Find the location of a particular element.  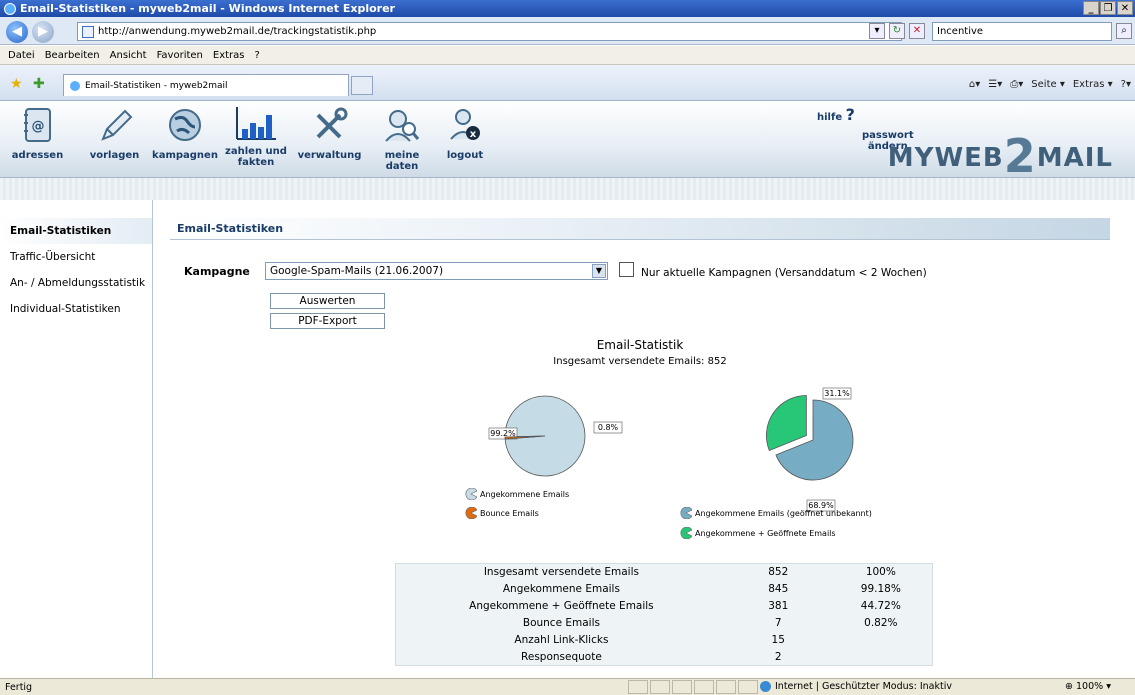

internet-globe-icon is located at coordinates (765, 686).